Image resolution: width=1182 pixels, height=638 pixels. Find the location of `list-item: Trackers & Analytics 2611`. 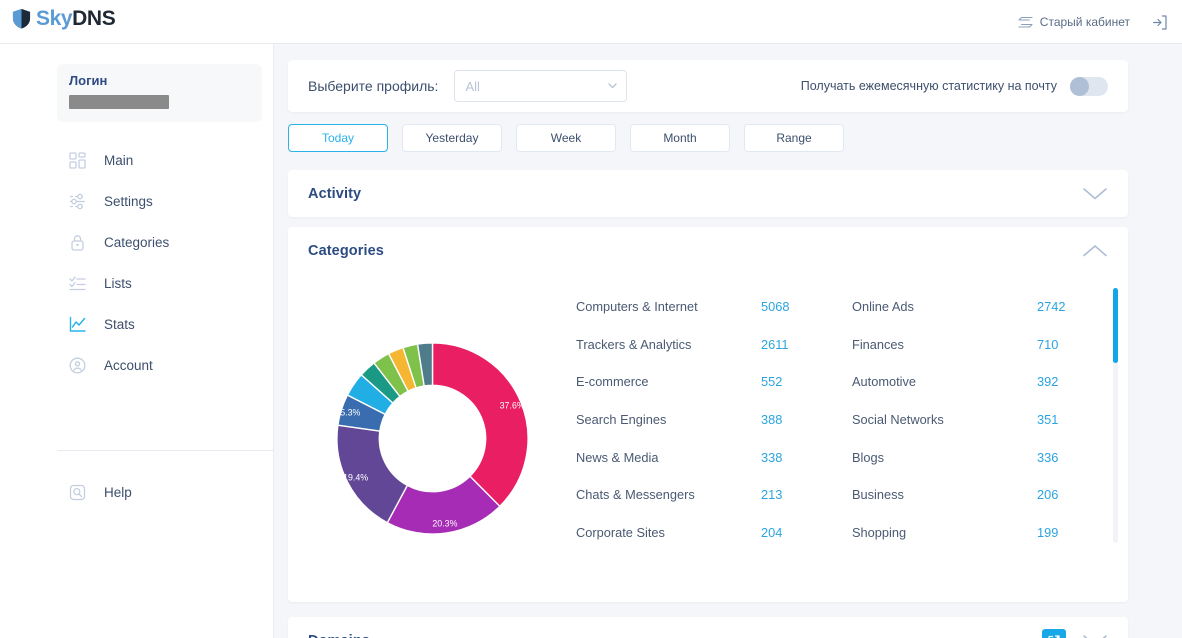

list-item: Trackers & Analytics 2611 is located at coordinates (714, 345).